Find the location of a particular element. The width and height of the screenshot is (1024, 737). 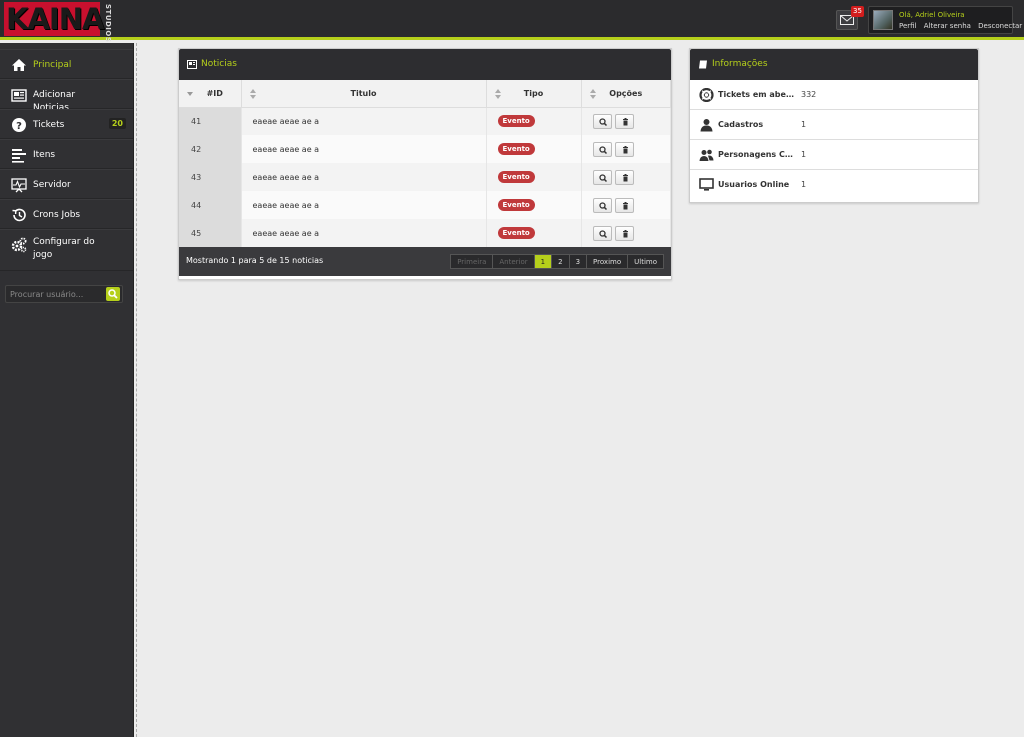

pagination-info: Mostrando 1 para 5 de 15 noticias is located at coordinates (255, 260).